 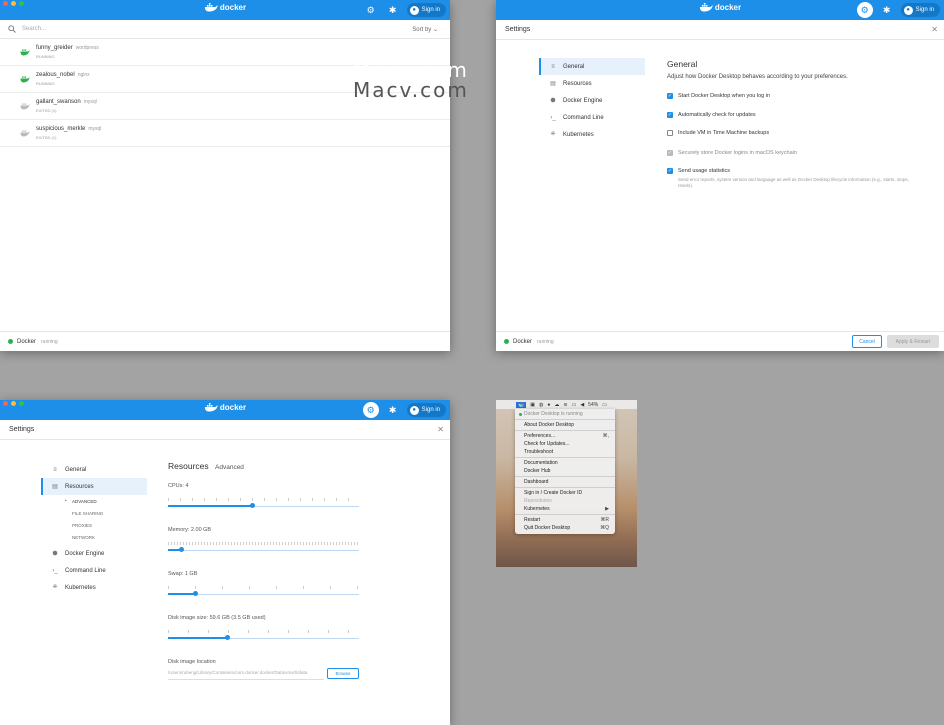 I want to click on option-text: Start Docker Desktop when you log in, so click(x=724, y=96).